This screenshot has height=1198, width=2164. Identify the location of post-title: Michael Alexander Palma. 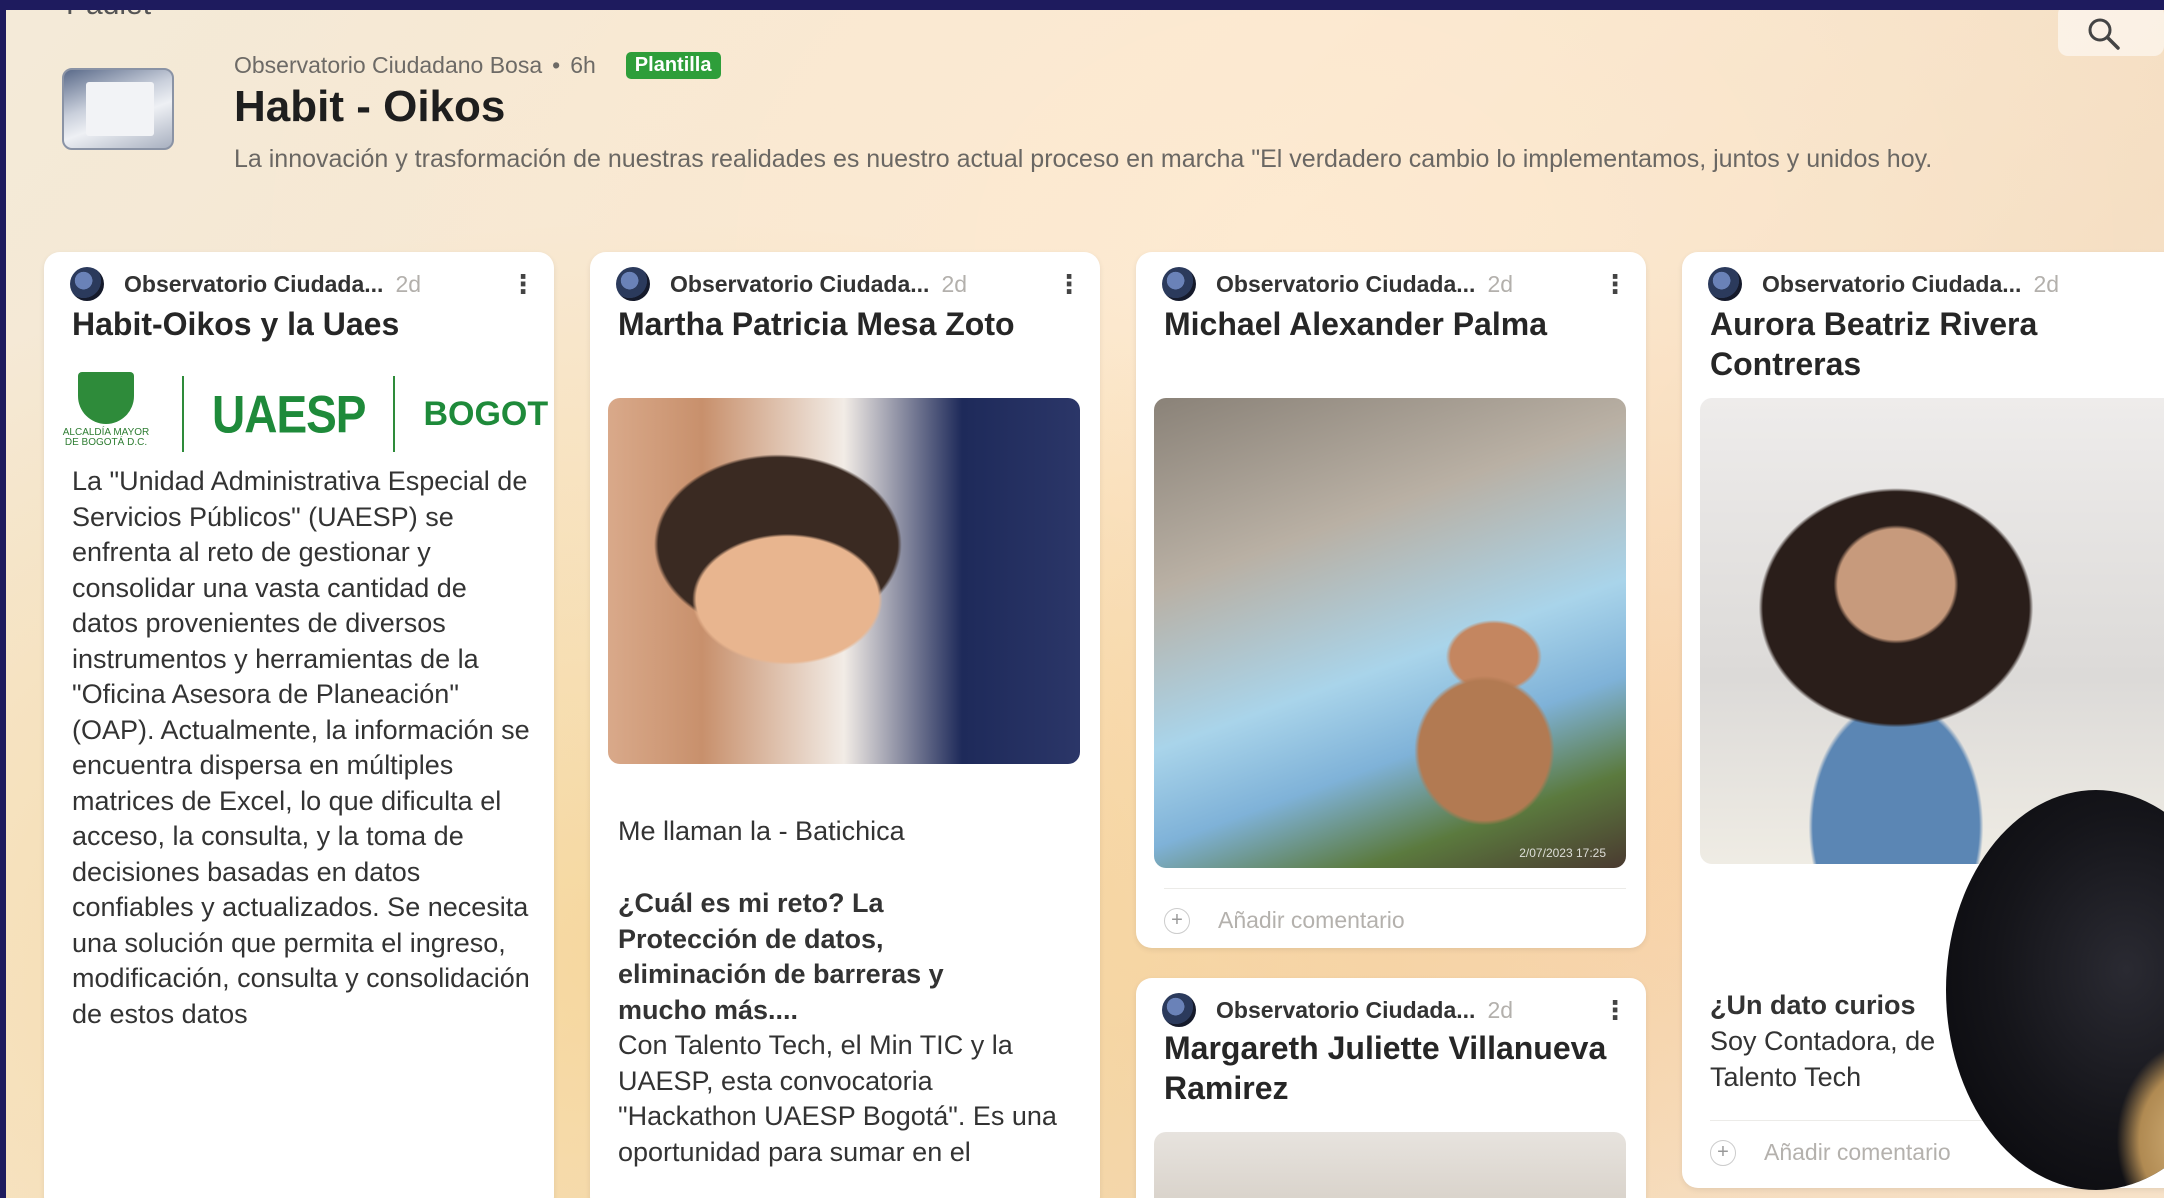
(1355, 324).